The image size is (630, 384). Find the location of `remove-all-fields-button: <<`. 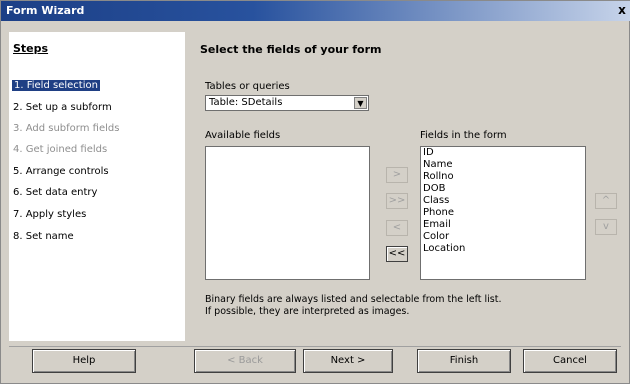

remove-all-fields-button: << is located at coordinates (397, 254).